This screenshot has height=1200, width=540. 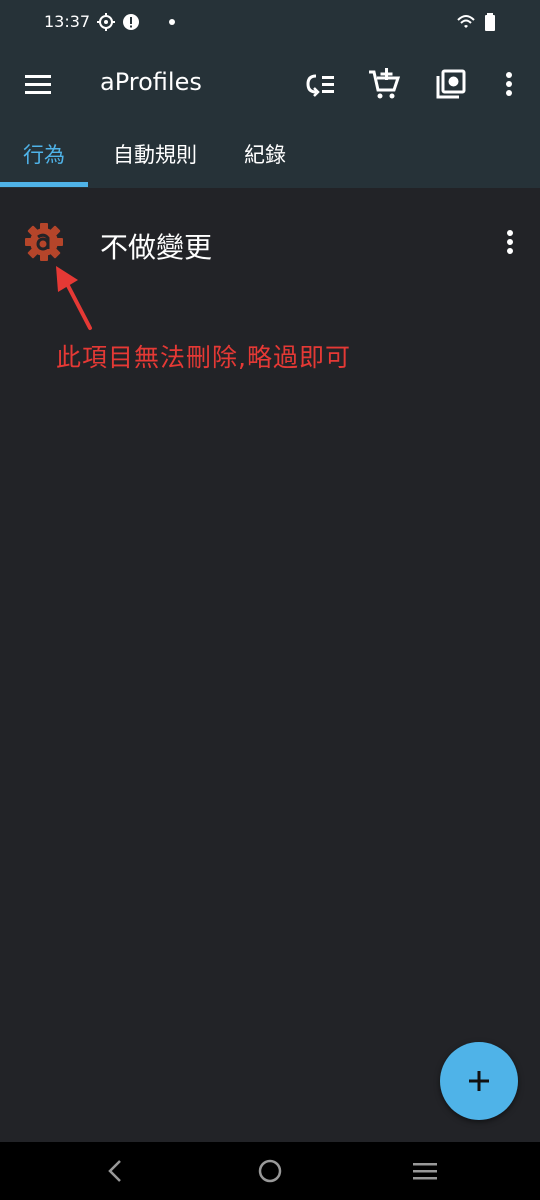 I want to click on tab-indicator, so click(x=44, y=184).